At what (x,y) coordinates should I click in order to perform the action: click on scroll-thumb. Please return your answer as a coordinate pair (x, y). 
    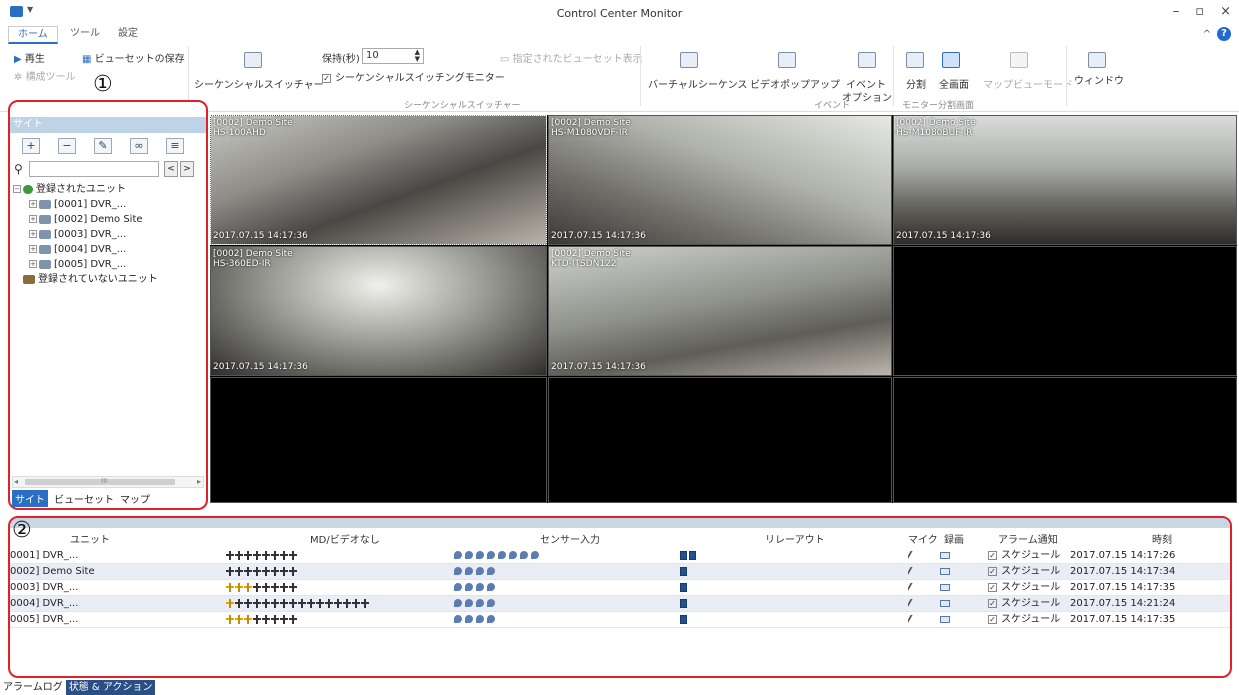
    Looking at the image, I should click on (100, 482).